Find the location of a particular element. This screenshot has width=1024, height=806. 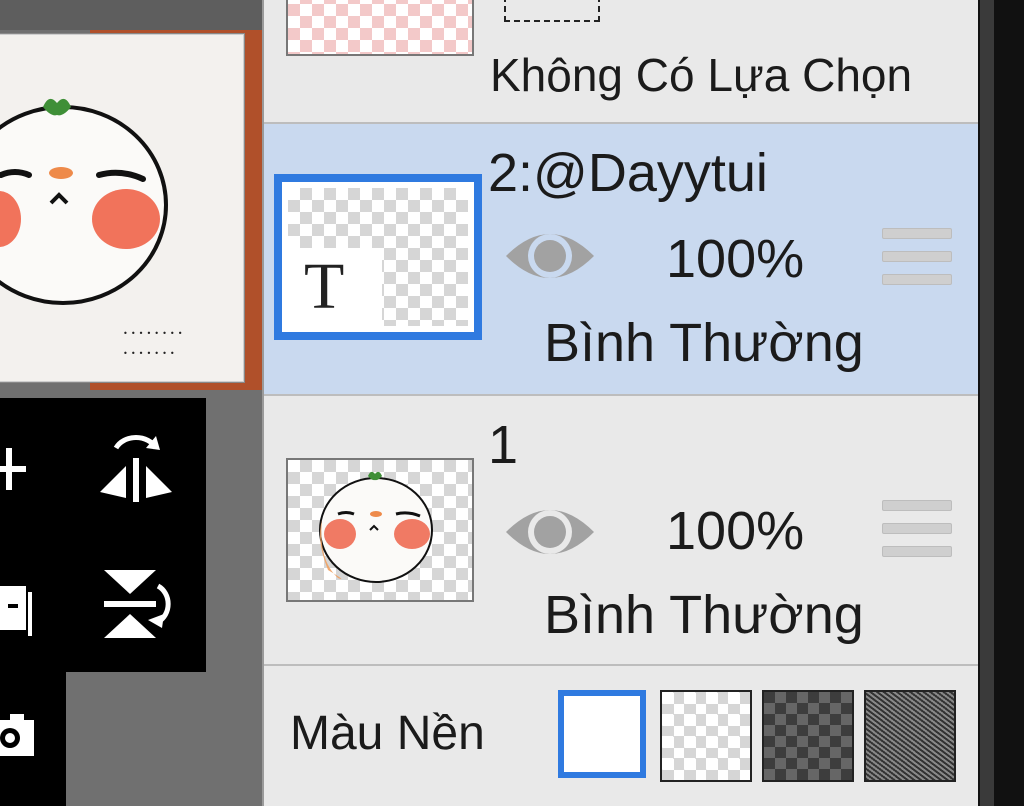

layer-name: 1 is located at coordinates (503, 445).